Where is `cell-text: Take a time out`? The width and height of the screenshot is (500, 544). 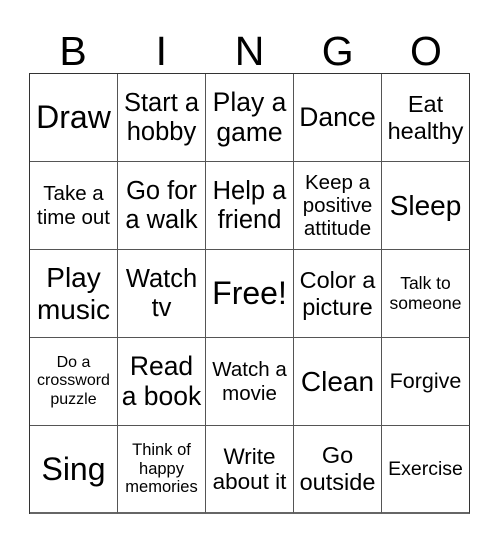 cell-text: Take a time out is located at coordinates (73, 205).